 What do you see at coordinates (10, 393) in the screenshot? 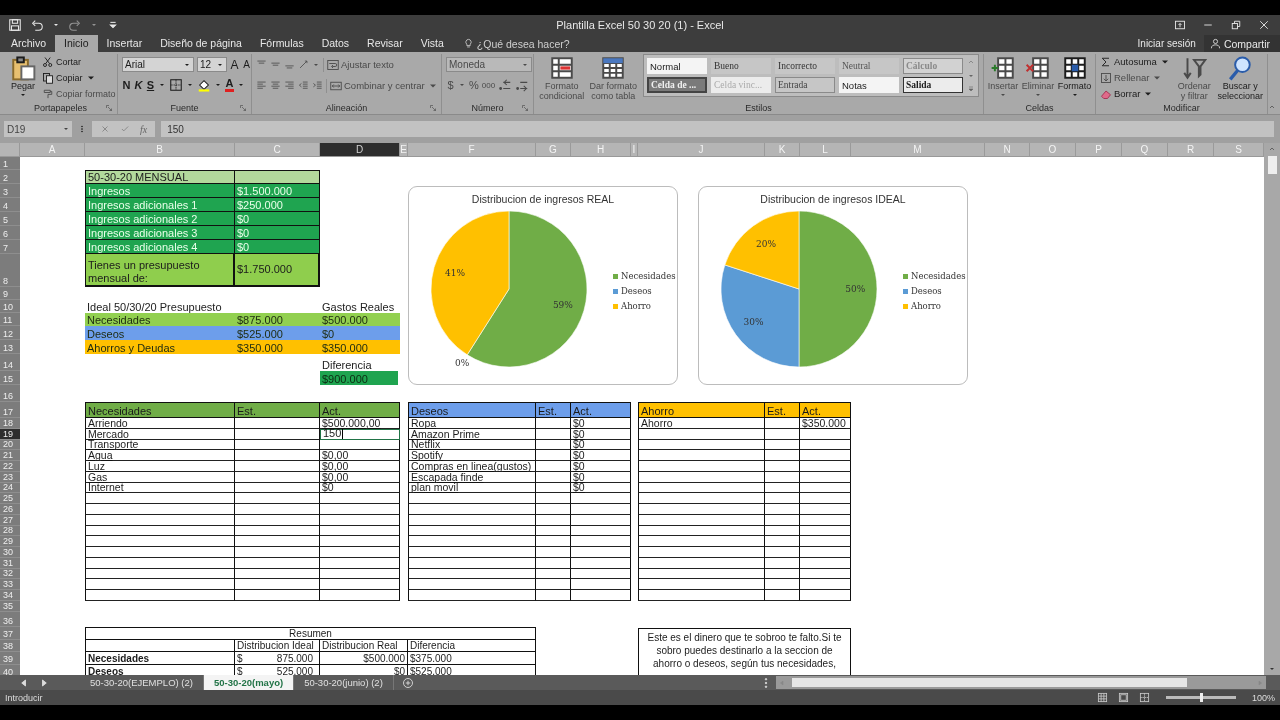
I see `row-header: 16` at bounding box center [10, 393].